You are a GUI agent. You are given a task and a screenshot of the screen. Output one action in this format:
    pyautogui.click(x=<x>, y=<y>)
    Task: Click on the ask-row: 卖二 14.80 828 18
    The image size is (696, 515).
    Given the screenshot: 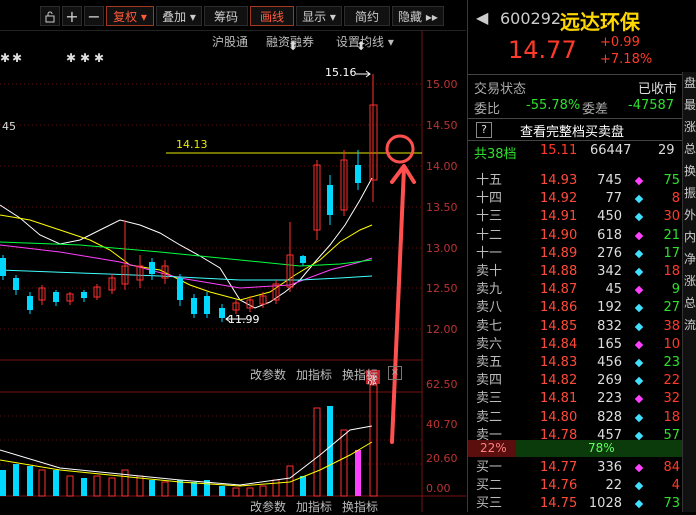 What is the action you would take?
    pyautogui.click(x=581, y=418)
    